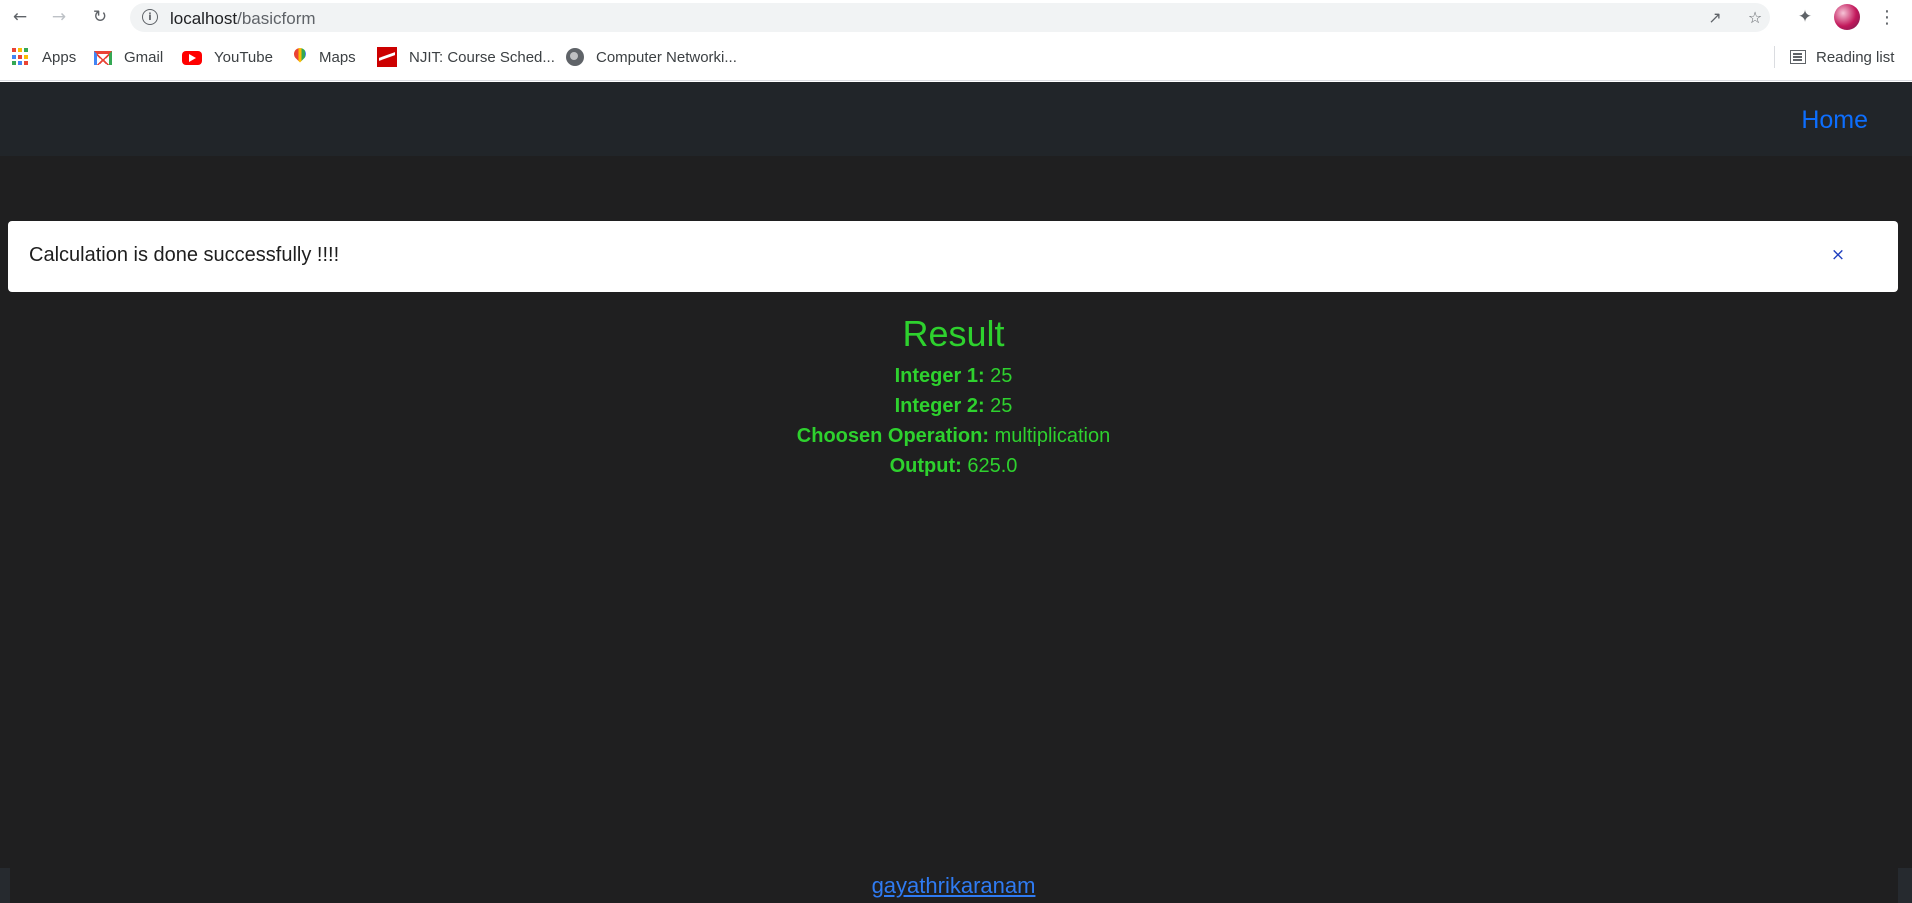  I want to click on browser-toolbar: ← → ↻ i localhost/basicform ↗ ☆ ✦ ⋮, so click(956, 17).